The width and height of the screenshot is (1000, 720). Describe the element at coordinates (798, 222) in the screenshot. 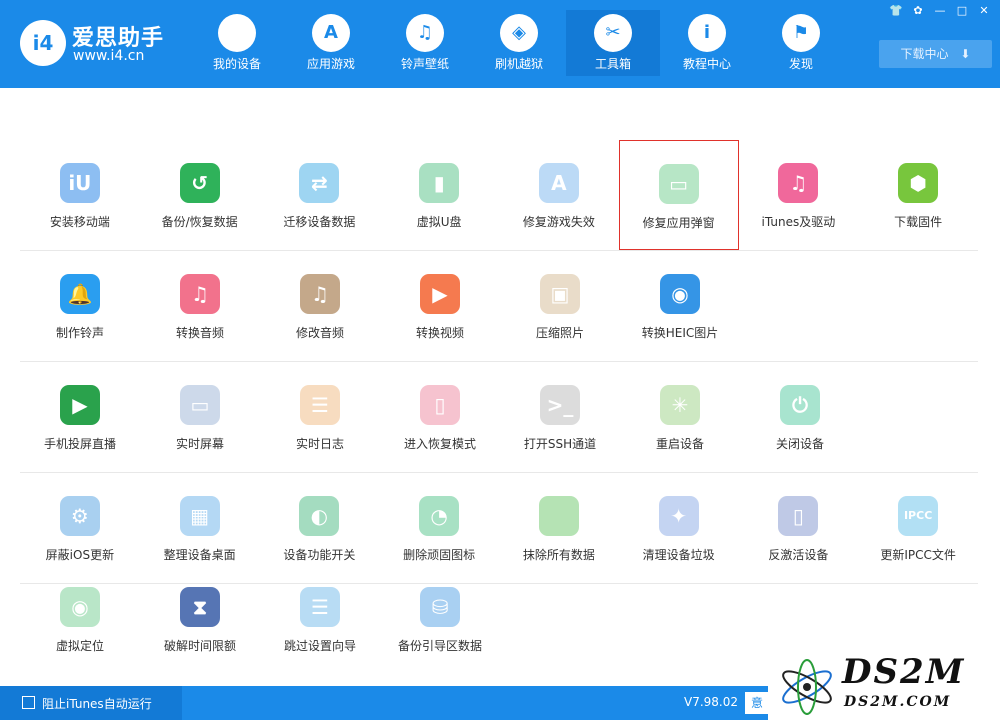

I see `tool-label: iTunes及驱动` at that location.